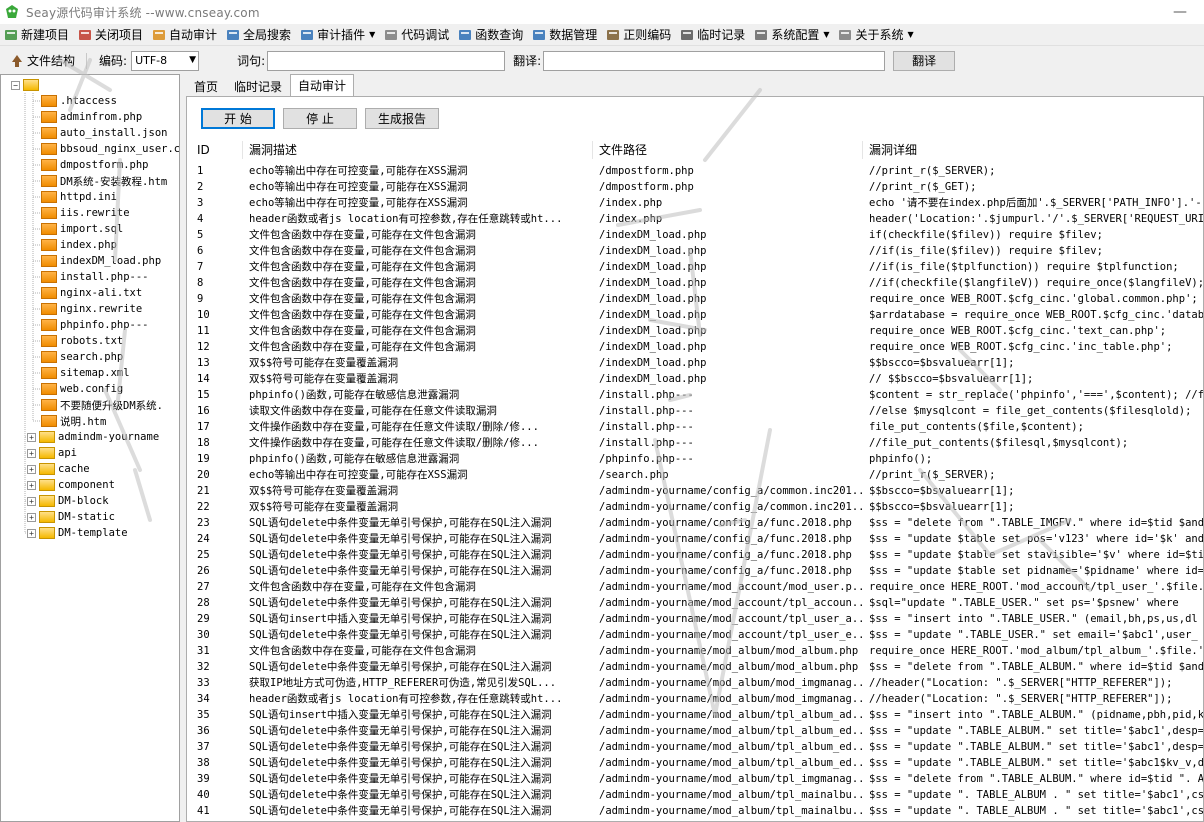  I want to click on translate-input, so click(714, 60).